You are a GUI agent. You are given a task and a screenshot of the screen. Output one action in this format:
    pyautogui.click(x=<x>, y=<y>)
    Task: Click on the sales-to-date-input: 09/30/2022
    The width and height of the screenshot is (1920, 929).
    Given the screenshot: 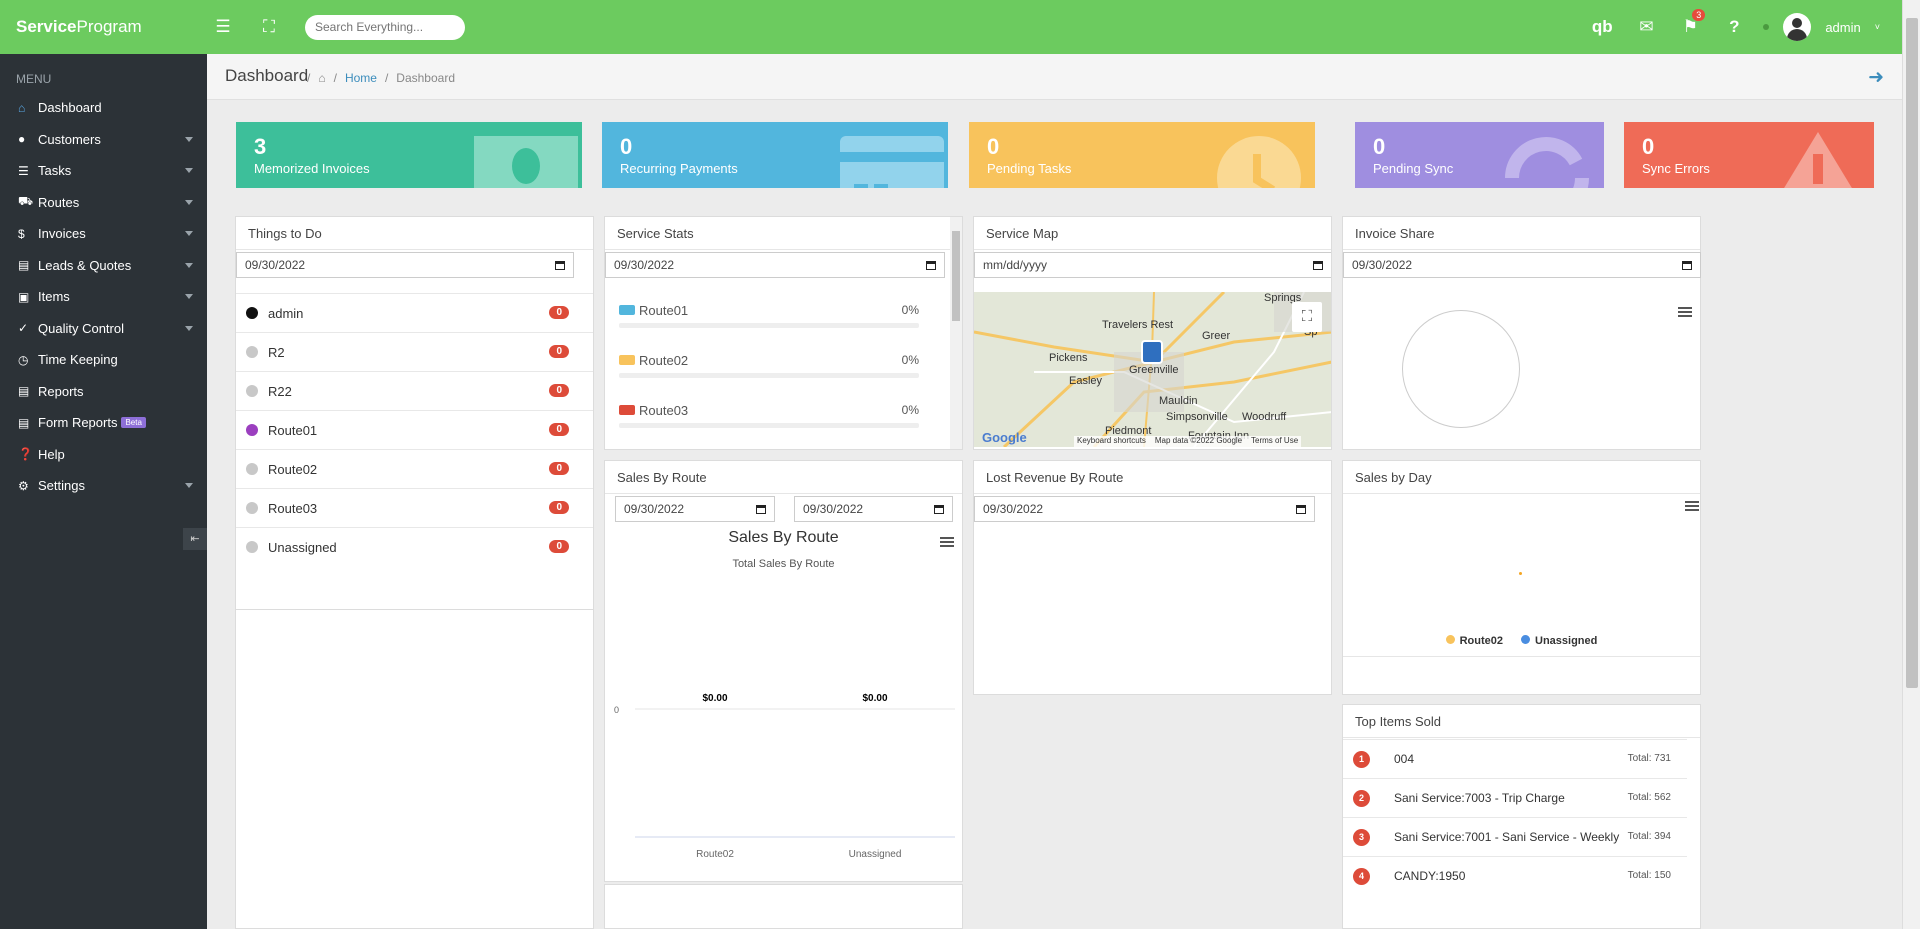 What is the action you would take?
    pyautogui.click(x=873, y=509)
    